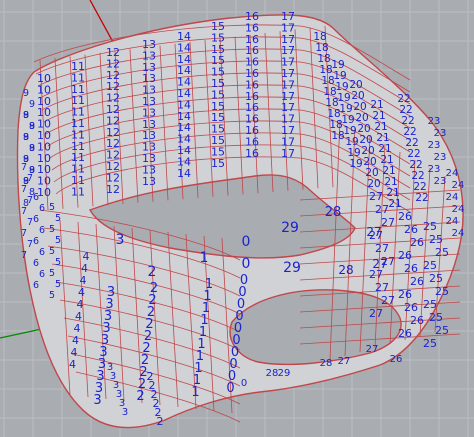 The image size is (474, 437). Describe the element at coordinates (149, 181) in the screenshot. I see `face-index-label: 13` at that location.